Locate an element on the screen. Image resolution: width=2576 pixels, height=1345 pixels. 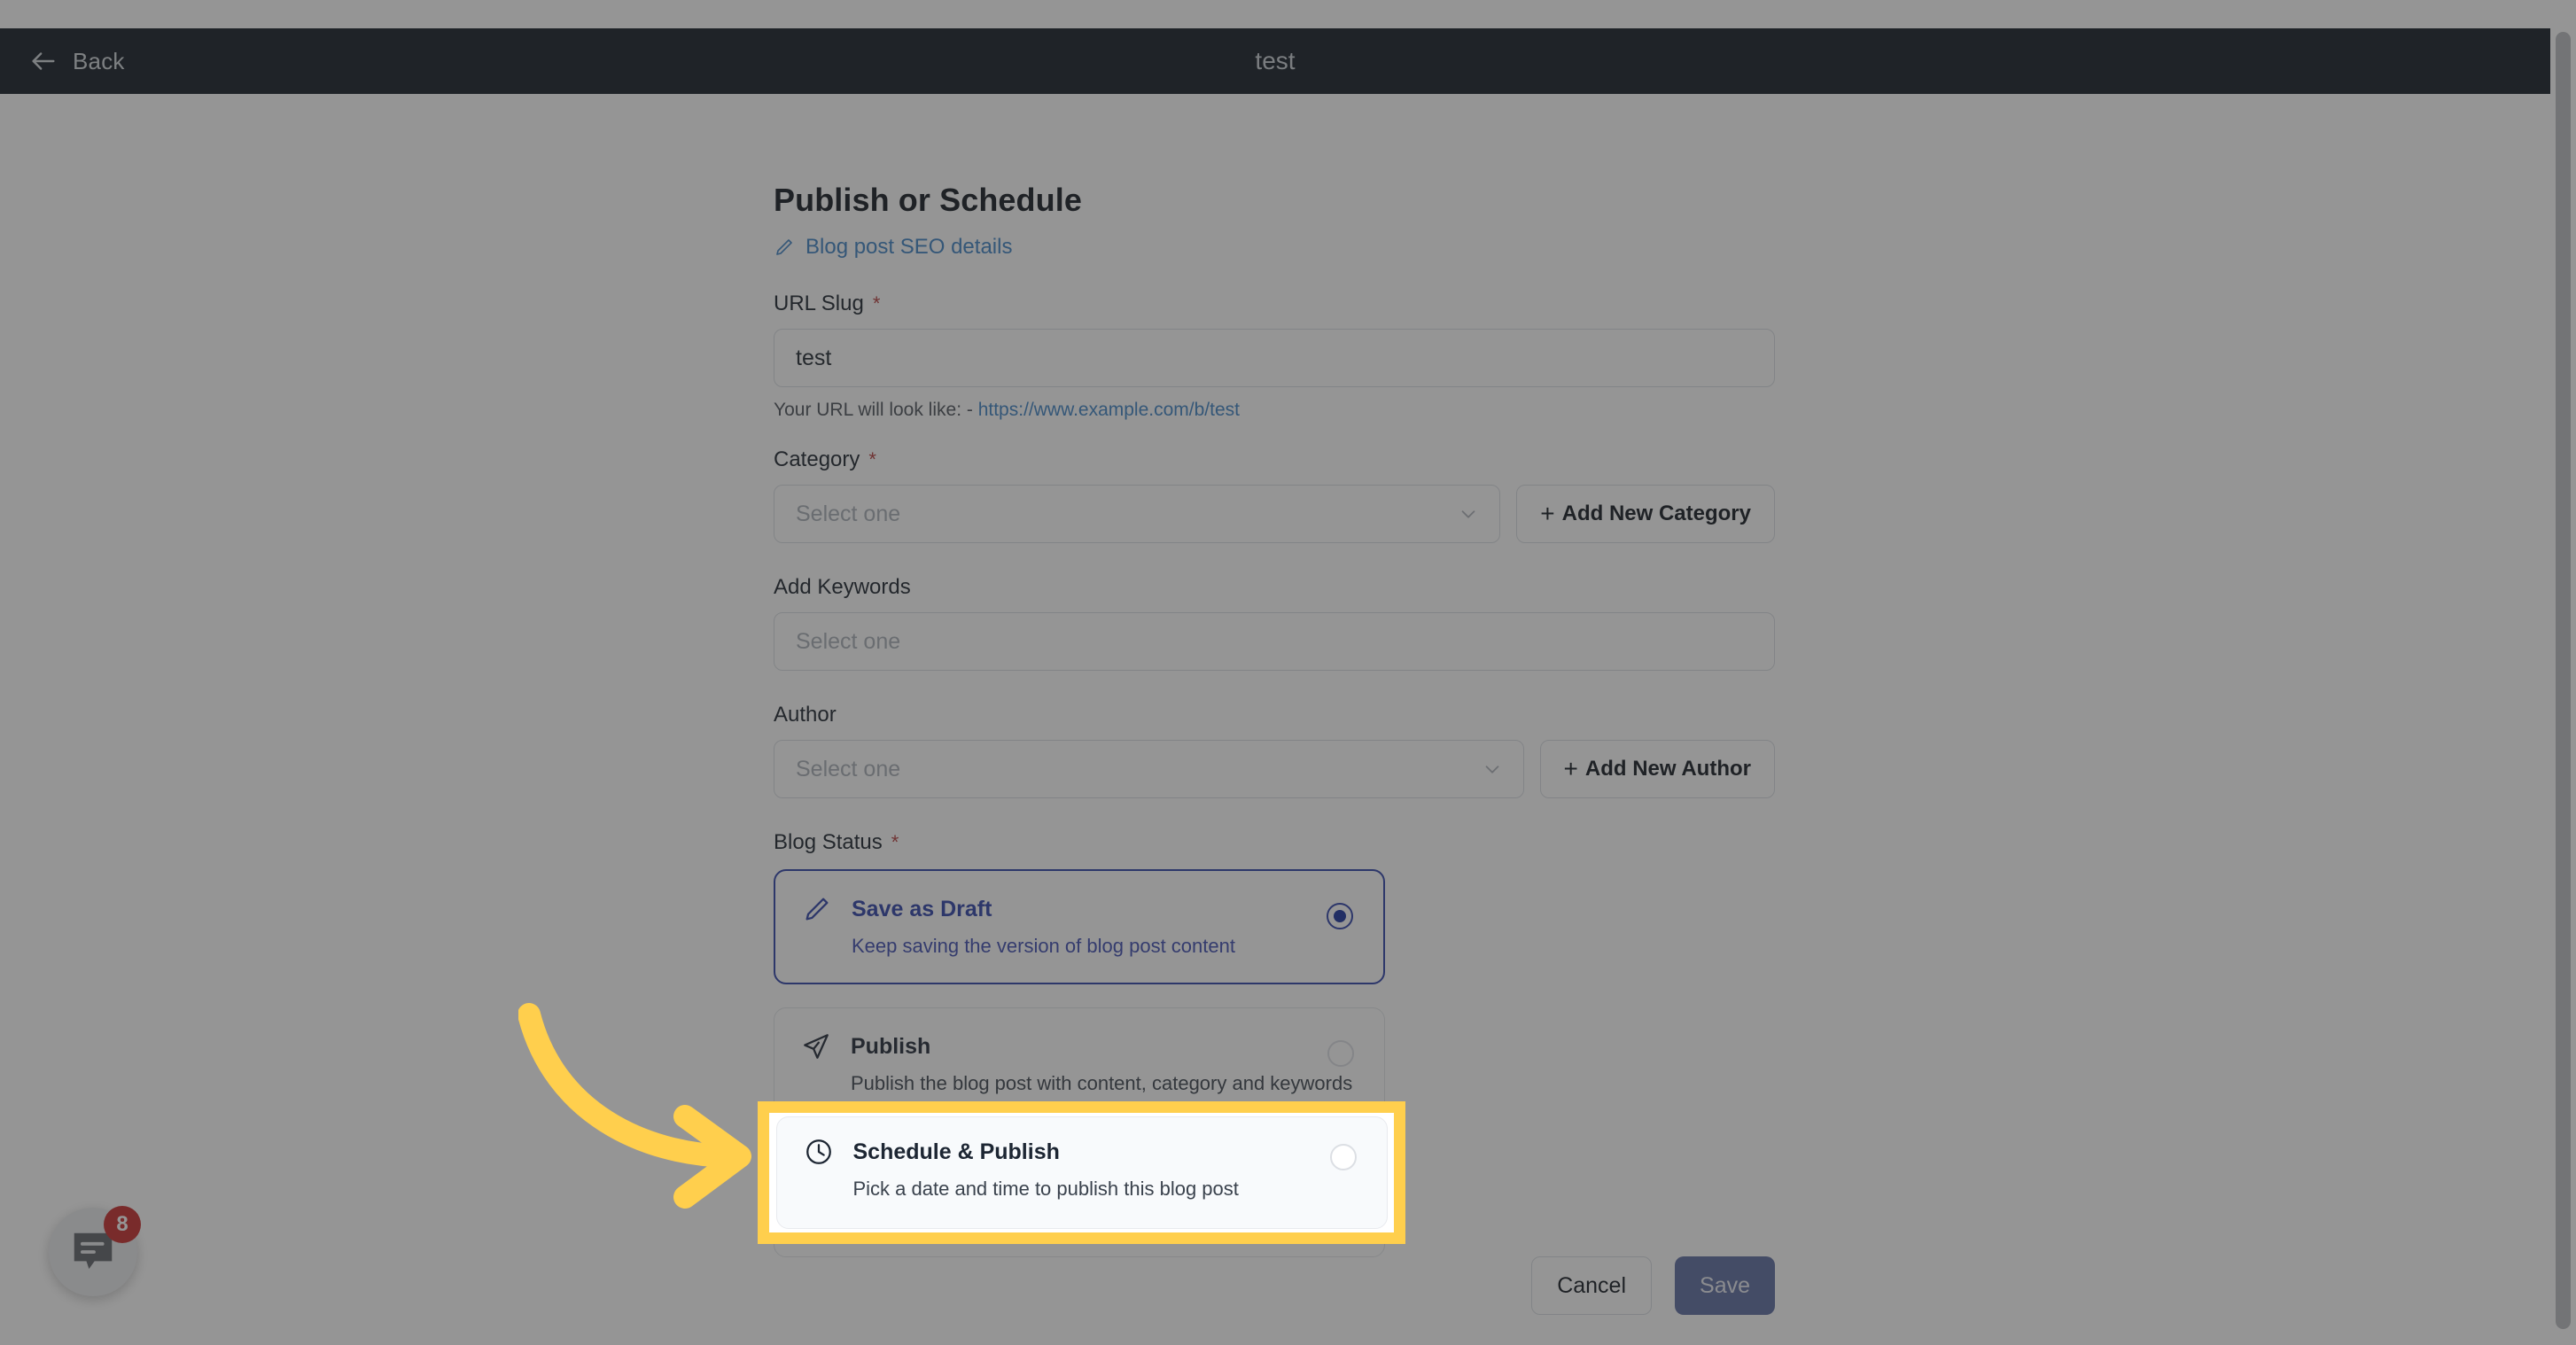
category-input-row: Select one + Add New Category is located at coordinates (1274, 514).